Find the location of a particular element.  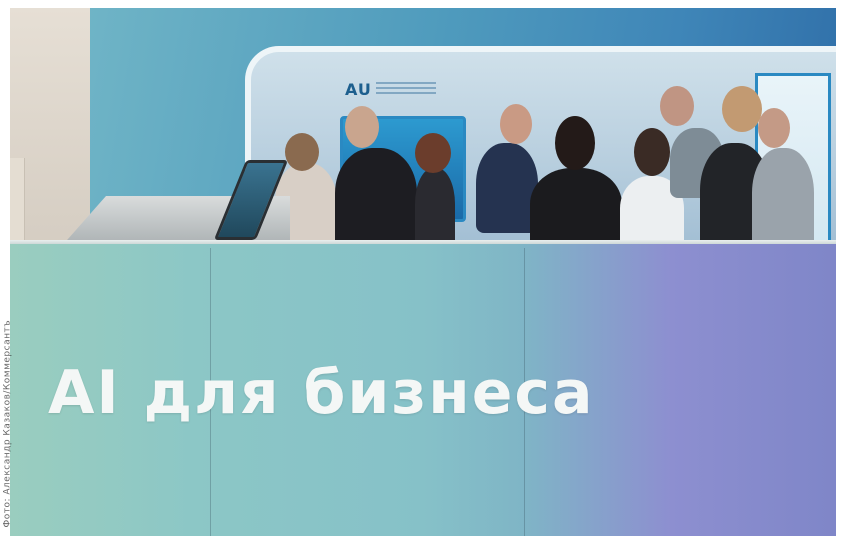

photo-credit: Фото: Александр Казаков/Коммерсантъ is located at coordinates (7, 423).